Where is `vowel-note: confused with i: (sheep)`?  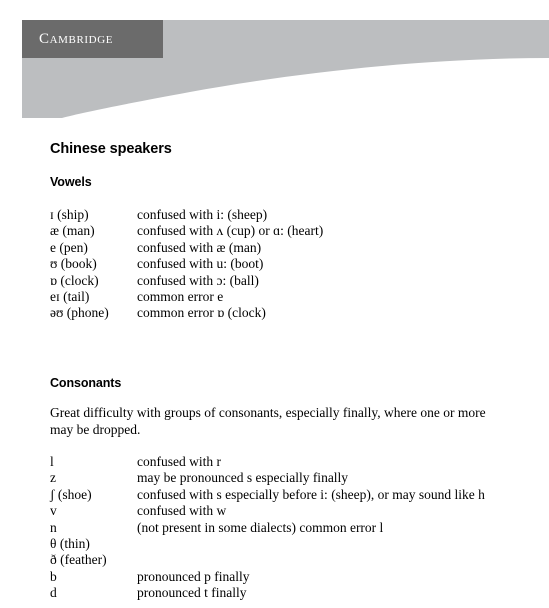
vowel-note: confused with i: (sheep) is located at coordinates (202, 214).